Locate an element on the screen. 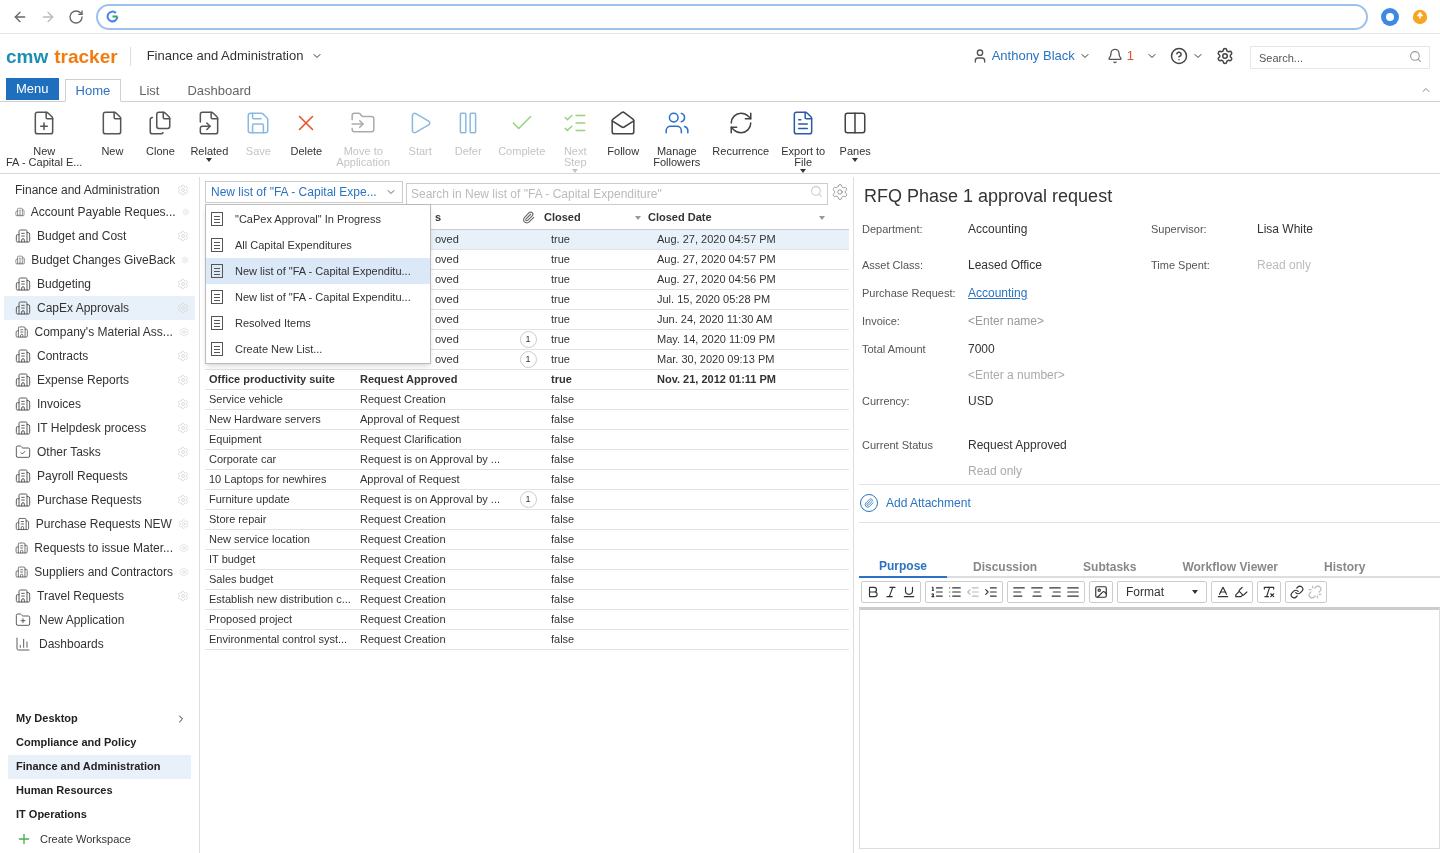 This screenshot has height=853, width=1440. workspace-item: Finance and Administration is located at coordinates (99, 766).